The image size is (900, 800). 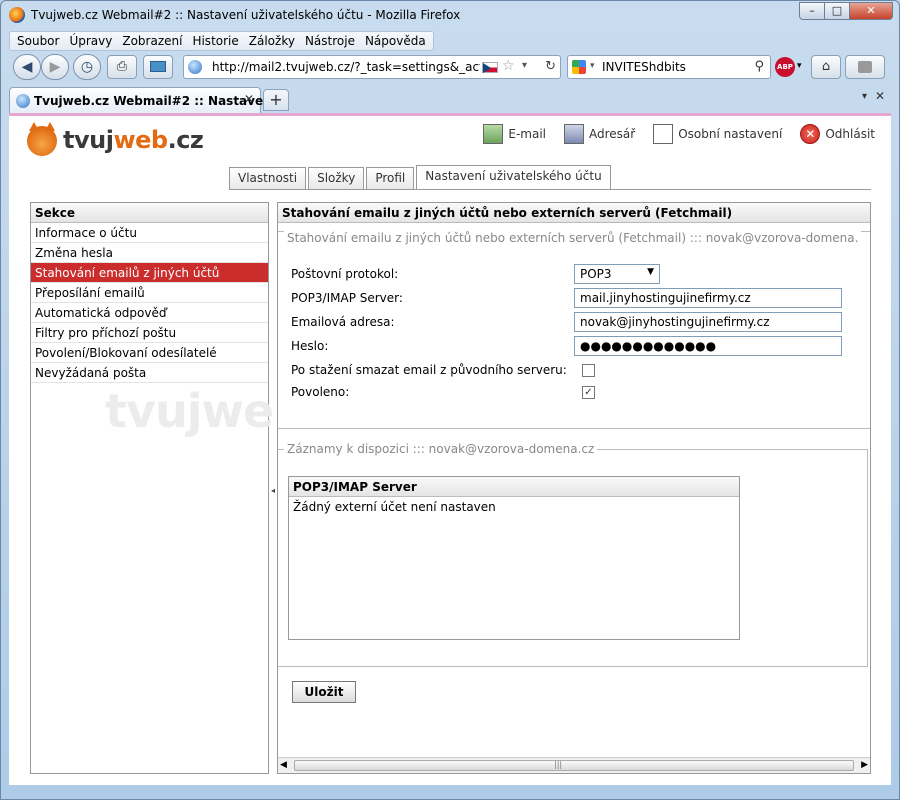 I want to click on extension-button, so click(x=158, y=67).